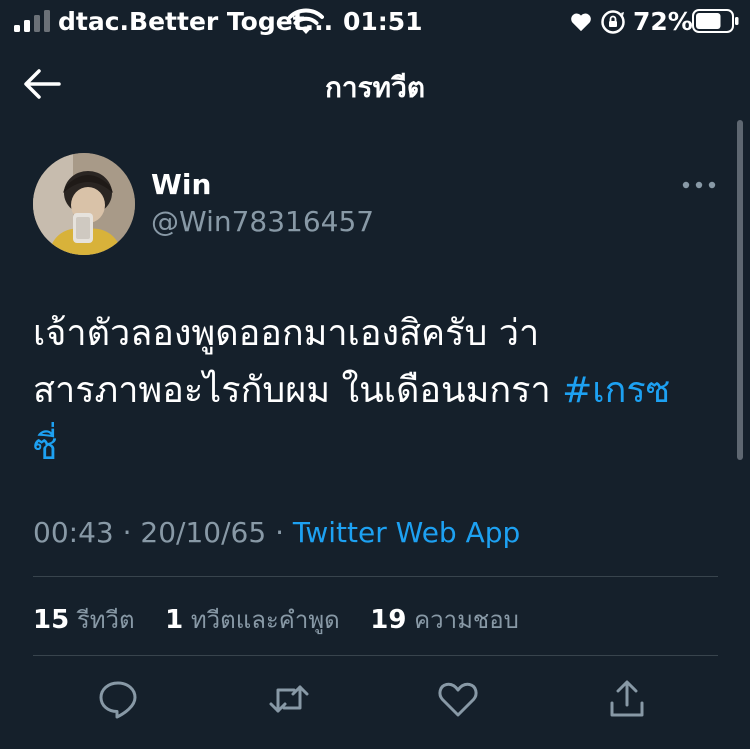 Image resolution: width=750 pixels, height=749 pixels. What do you see at coordinates (298, 390) in the screenshot?
I see `tweet-text-line: สารภาพอะไรกับผม ในเดือนมกรา` at bounding box center [298, 390].